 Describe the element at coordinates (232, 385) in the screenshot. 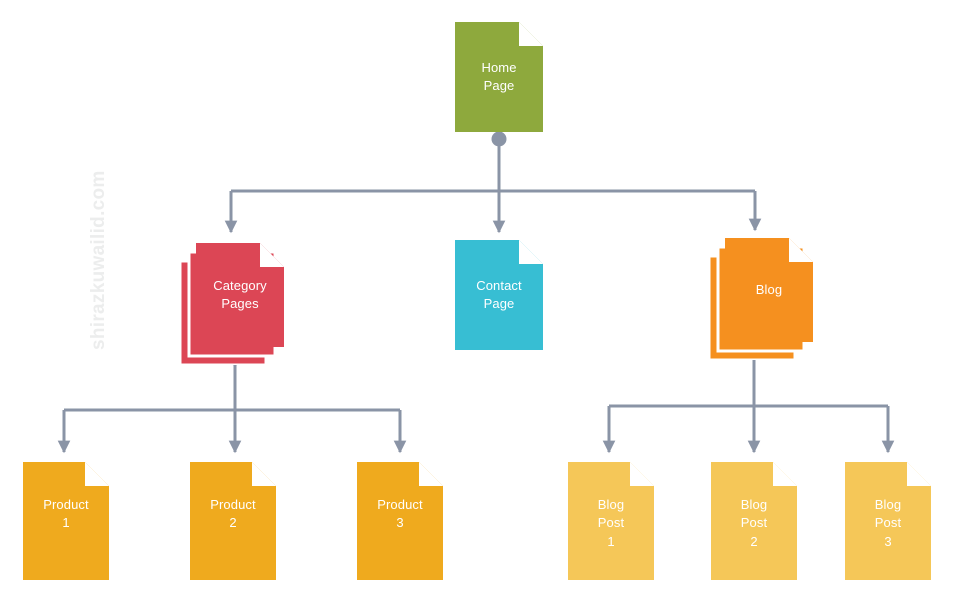

I see `edge-category-bus` at that location.